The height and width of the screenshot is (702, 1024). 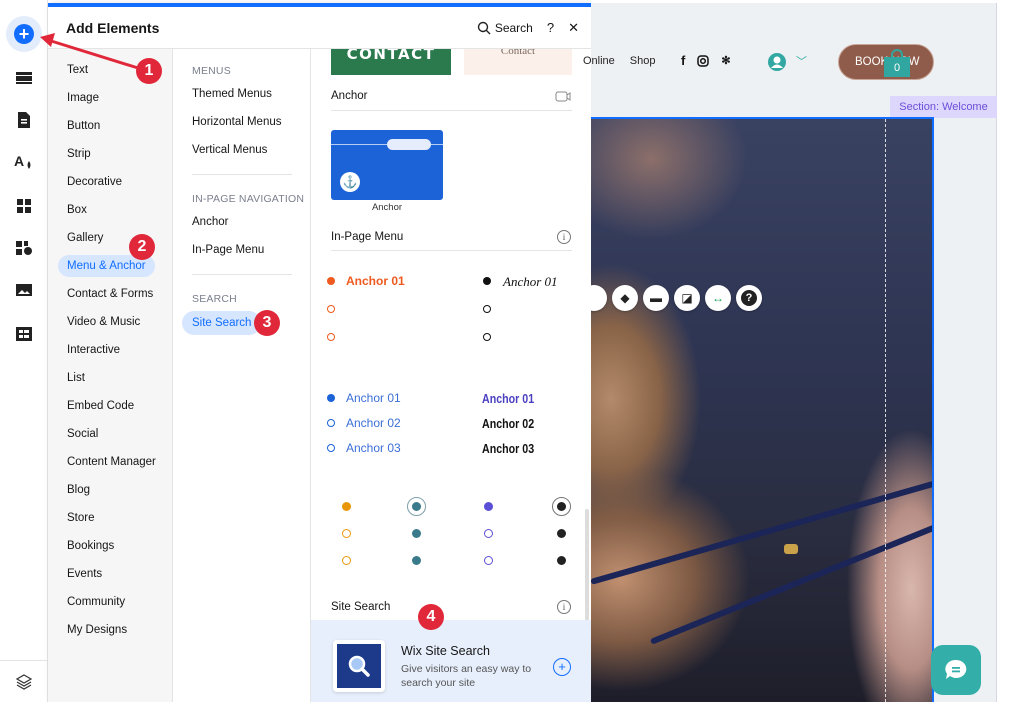 I want to click on nav-item: Shop, so click(x=643, y=61).